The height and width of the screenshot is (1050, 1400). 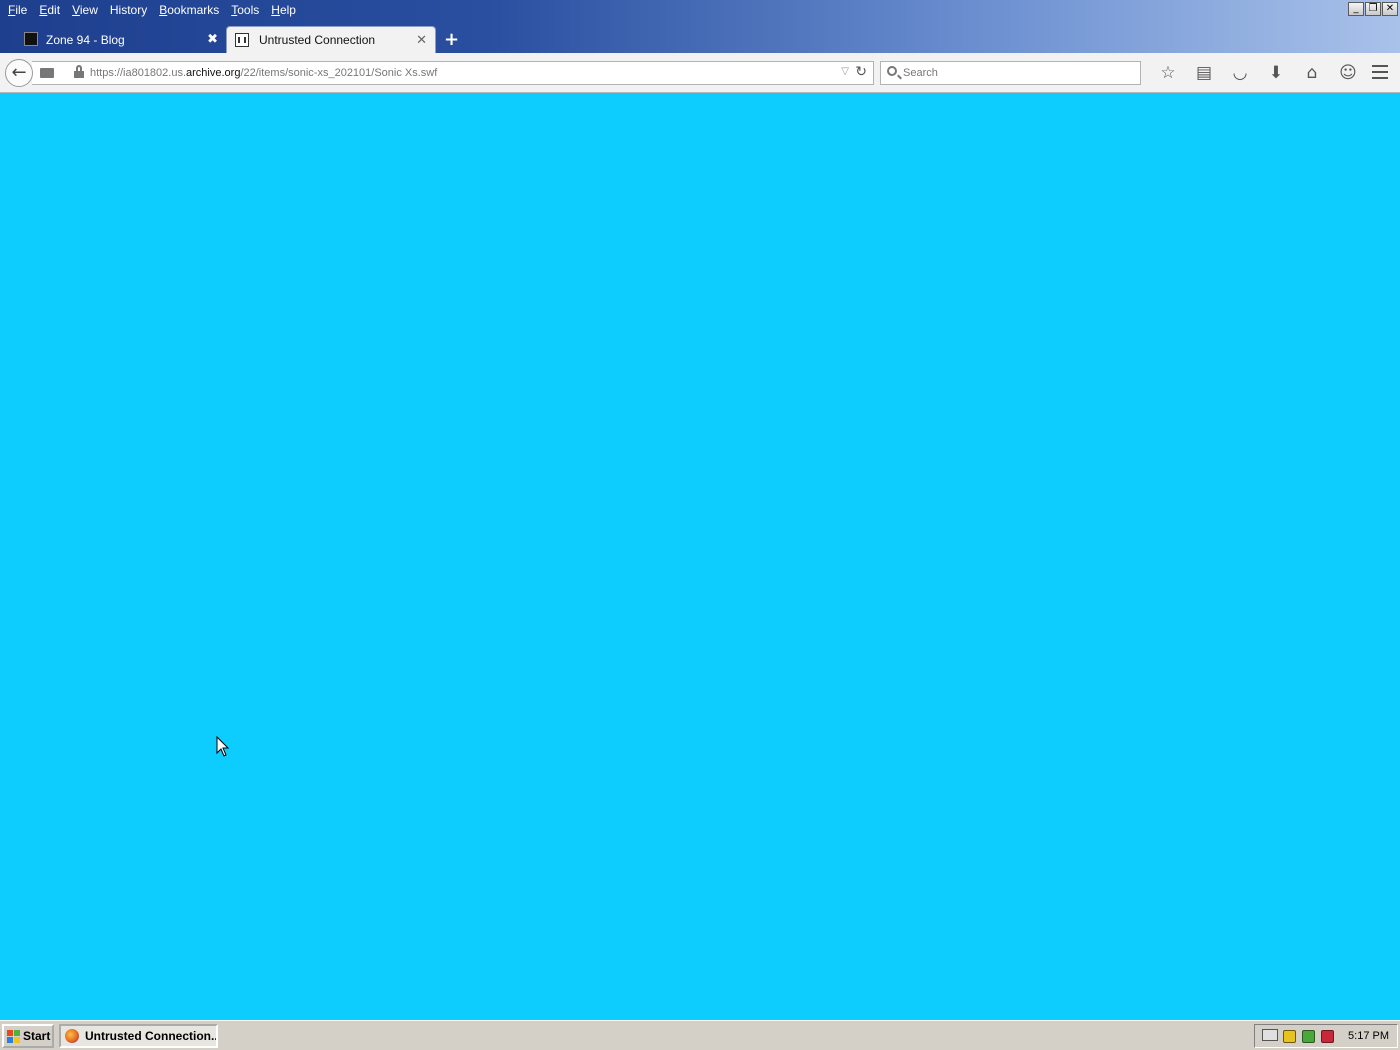 What do you see at coordinates (892, 71) in the screenshot?
I see `search-icon` at bounding box center [892, 71].